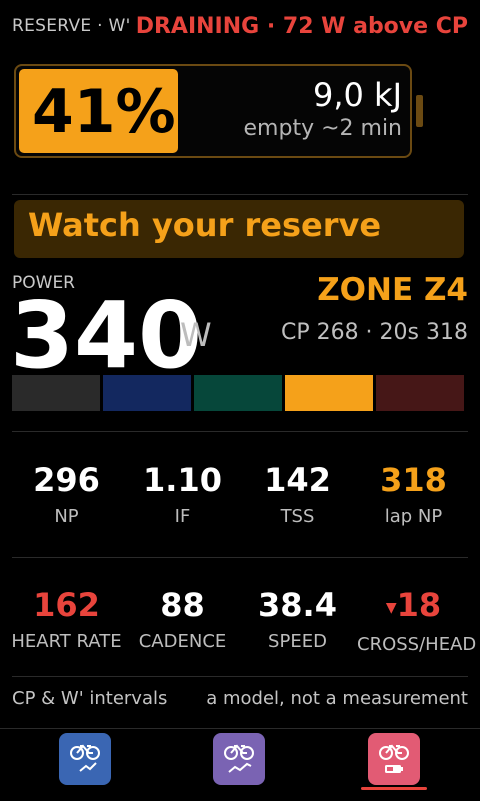 The height and width of the screenshot is (801, 480). Describe the element at coordinates (90, 698) in the screenshot. I see `footer-model-name: CP & W' intervals` at that location.